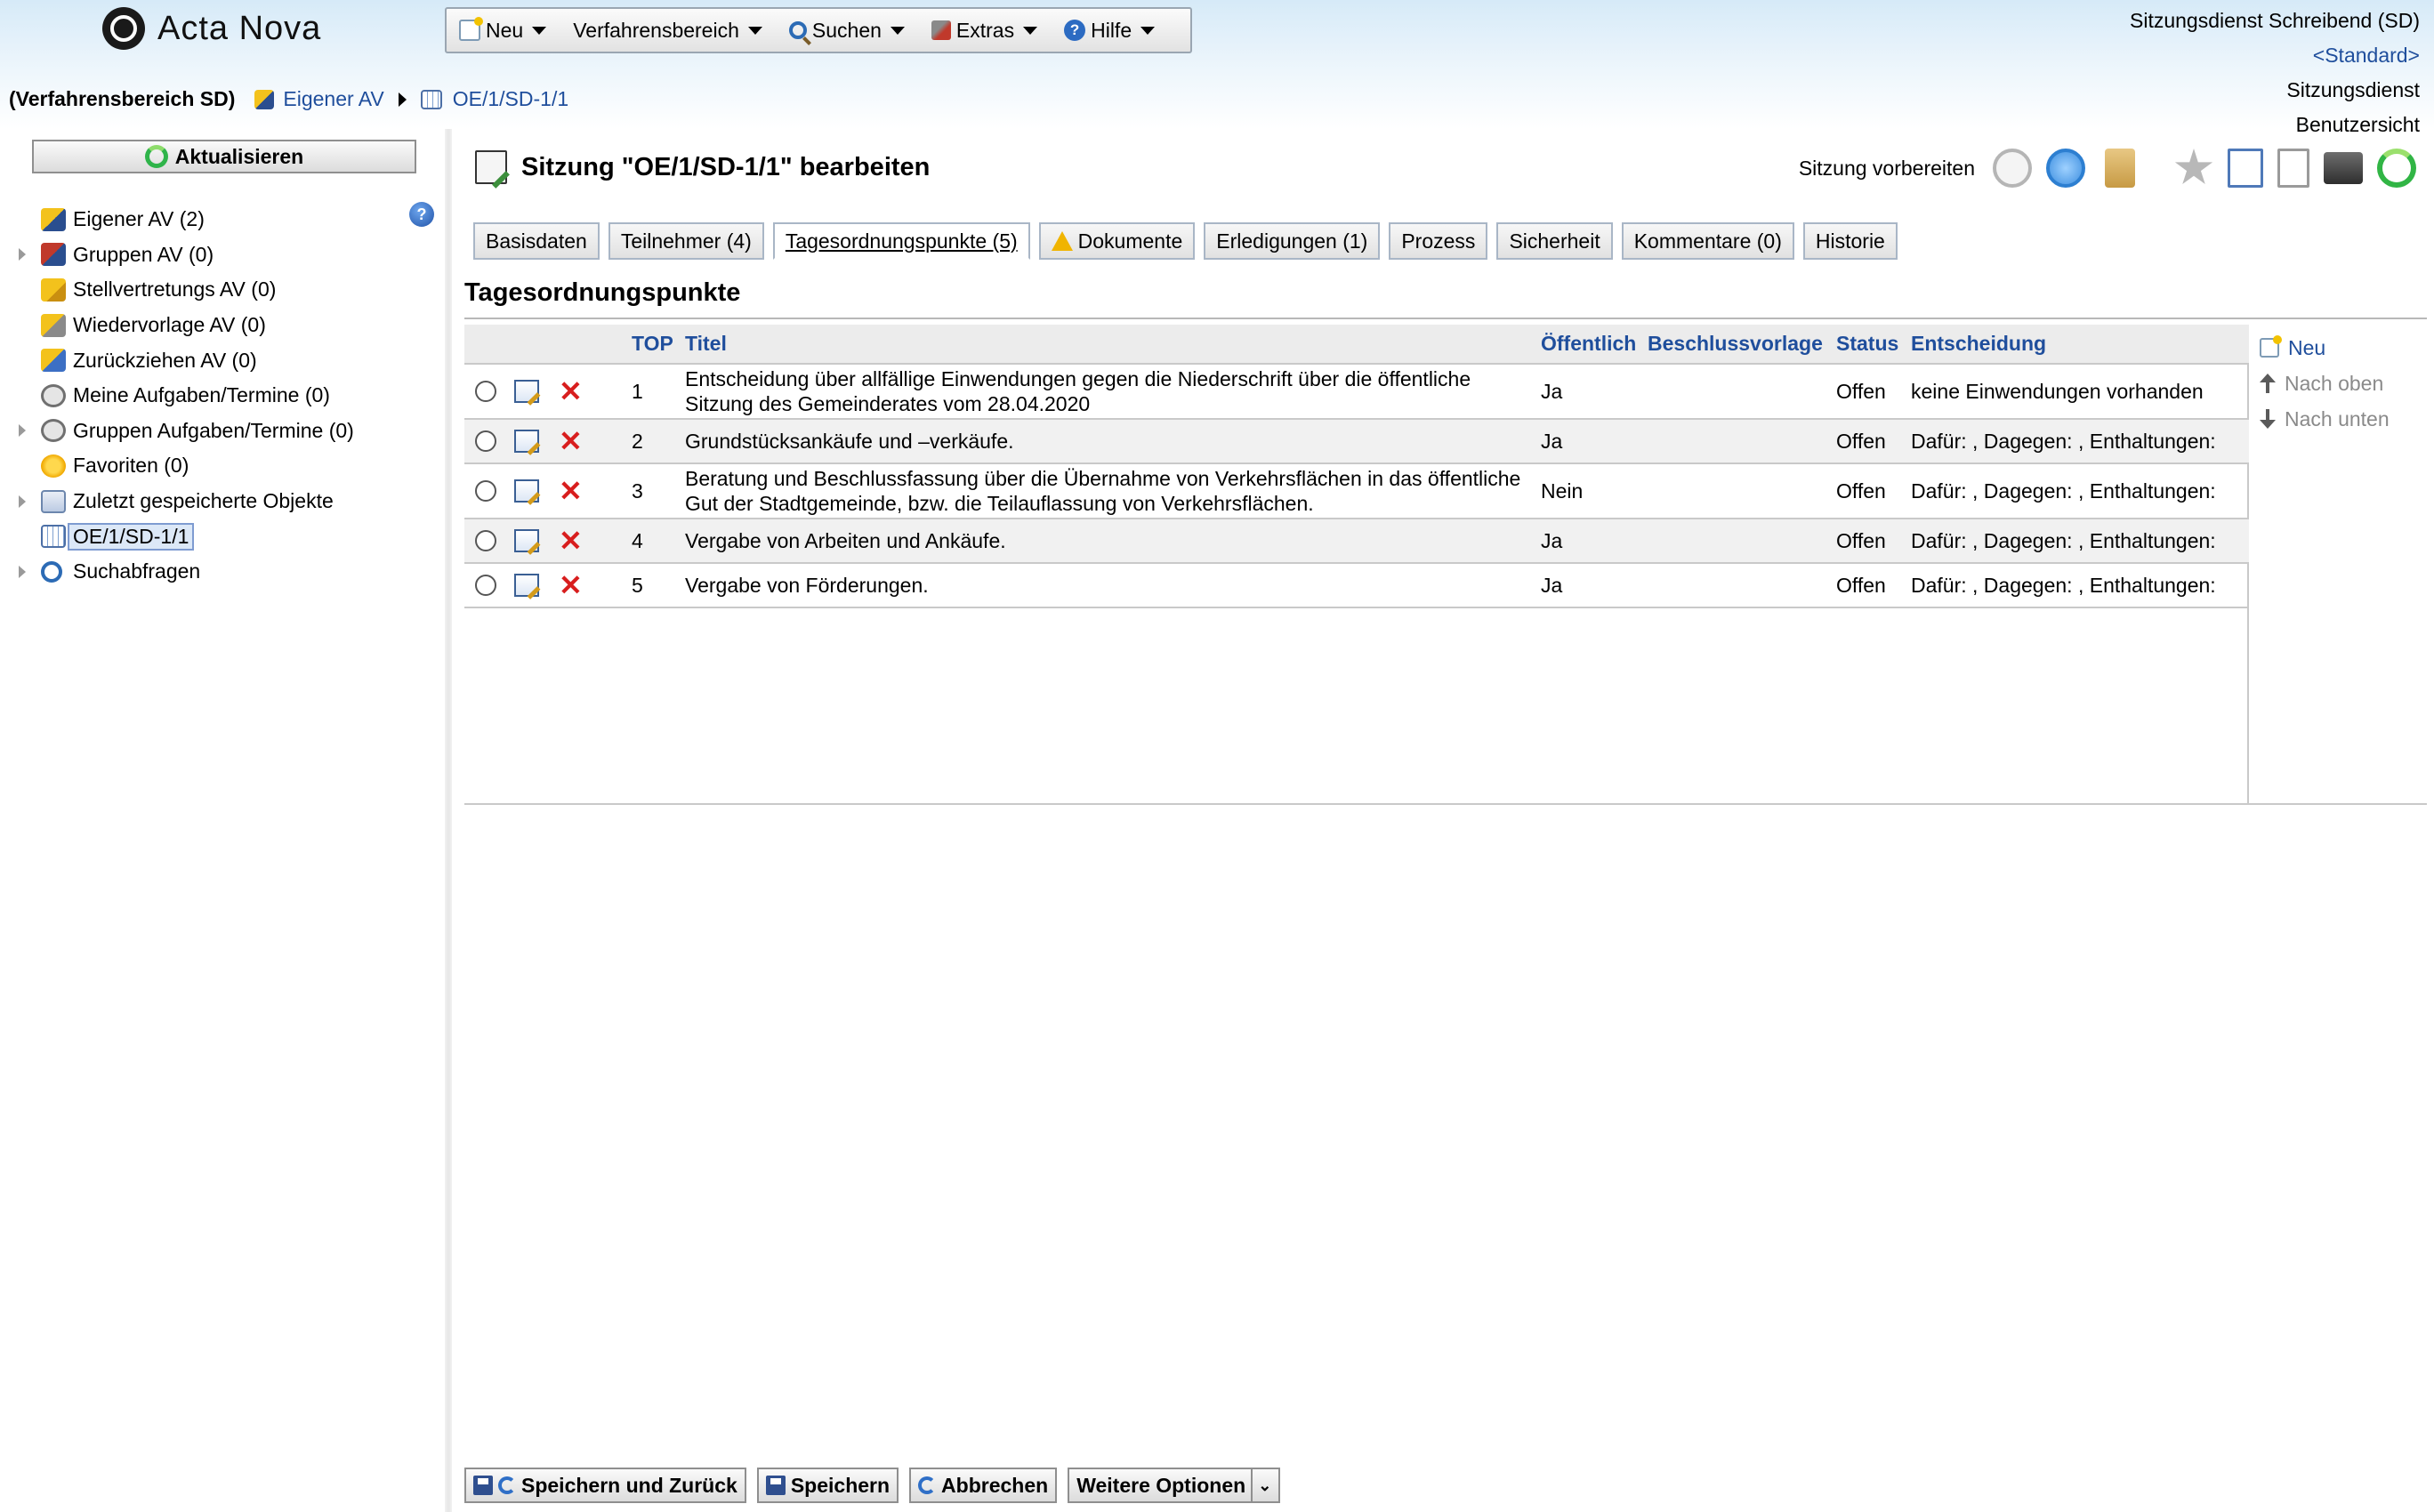 The height and width of the screenshot is (1512, 2434). Describe the element at coordinates (2325, 384) in the screenshot. I see `move-up-button: Nach oben` at that location.